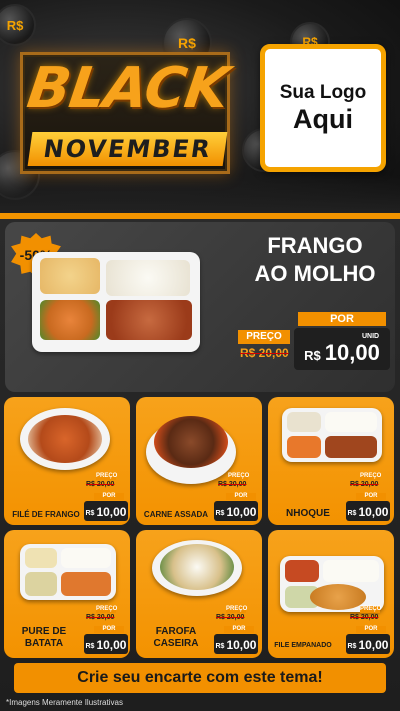 The image size is (400, 711). What do you see at coordinates (46, 514) in the screenshot?
I see `product-name: FILÉ DE FRANGO` at bounding box center [46, 514].